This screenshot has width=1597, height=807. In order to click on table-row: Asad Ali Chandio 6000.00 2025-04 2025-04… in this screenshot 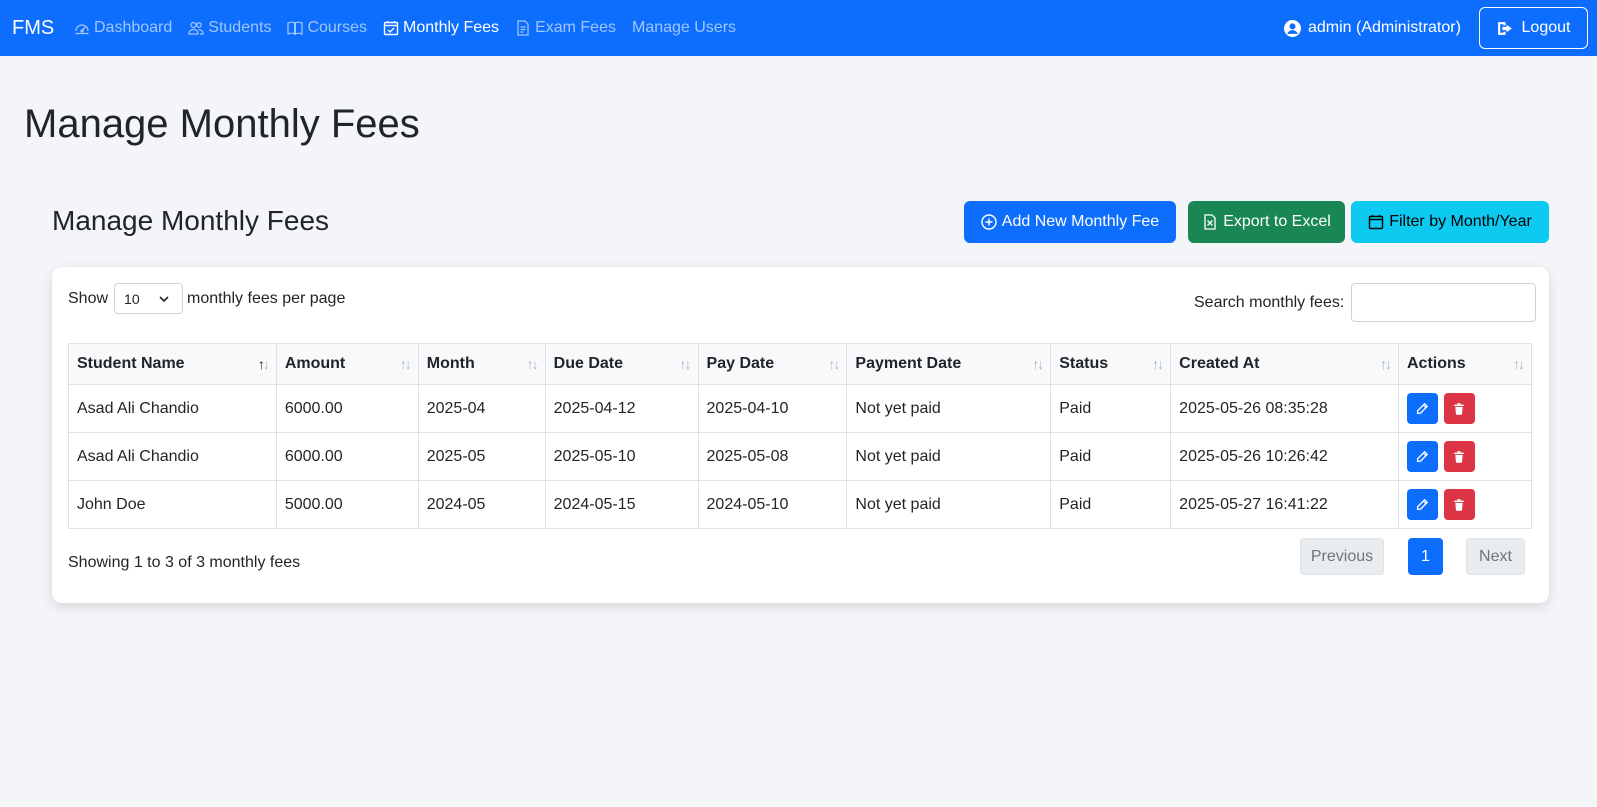, I will do `click(800, 408)`.